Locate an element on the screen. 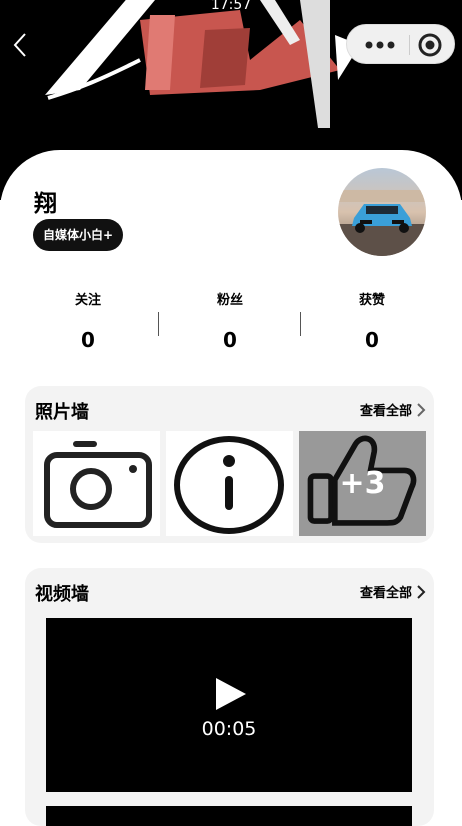 This screenshot has height=826, width=462. video-duration: 00:05 is located at coordinates (229, 729).